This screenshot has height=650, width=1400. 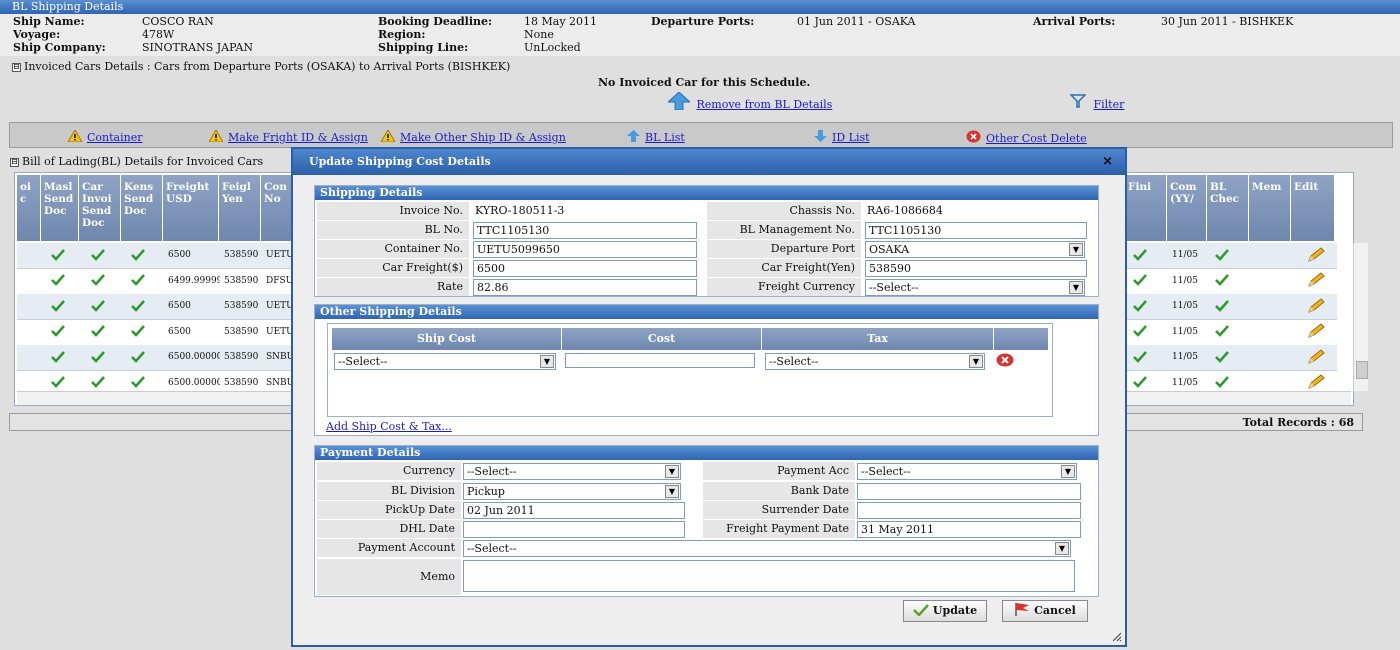 What do you see at coordinates (393, 230) in the screenshot?
I see `bl-no-label: BL No.` at bounding box center [393, 230].